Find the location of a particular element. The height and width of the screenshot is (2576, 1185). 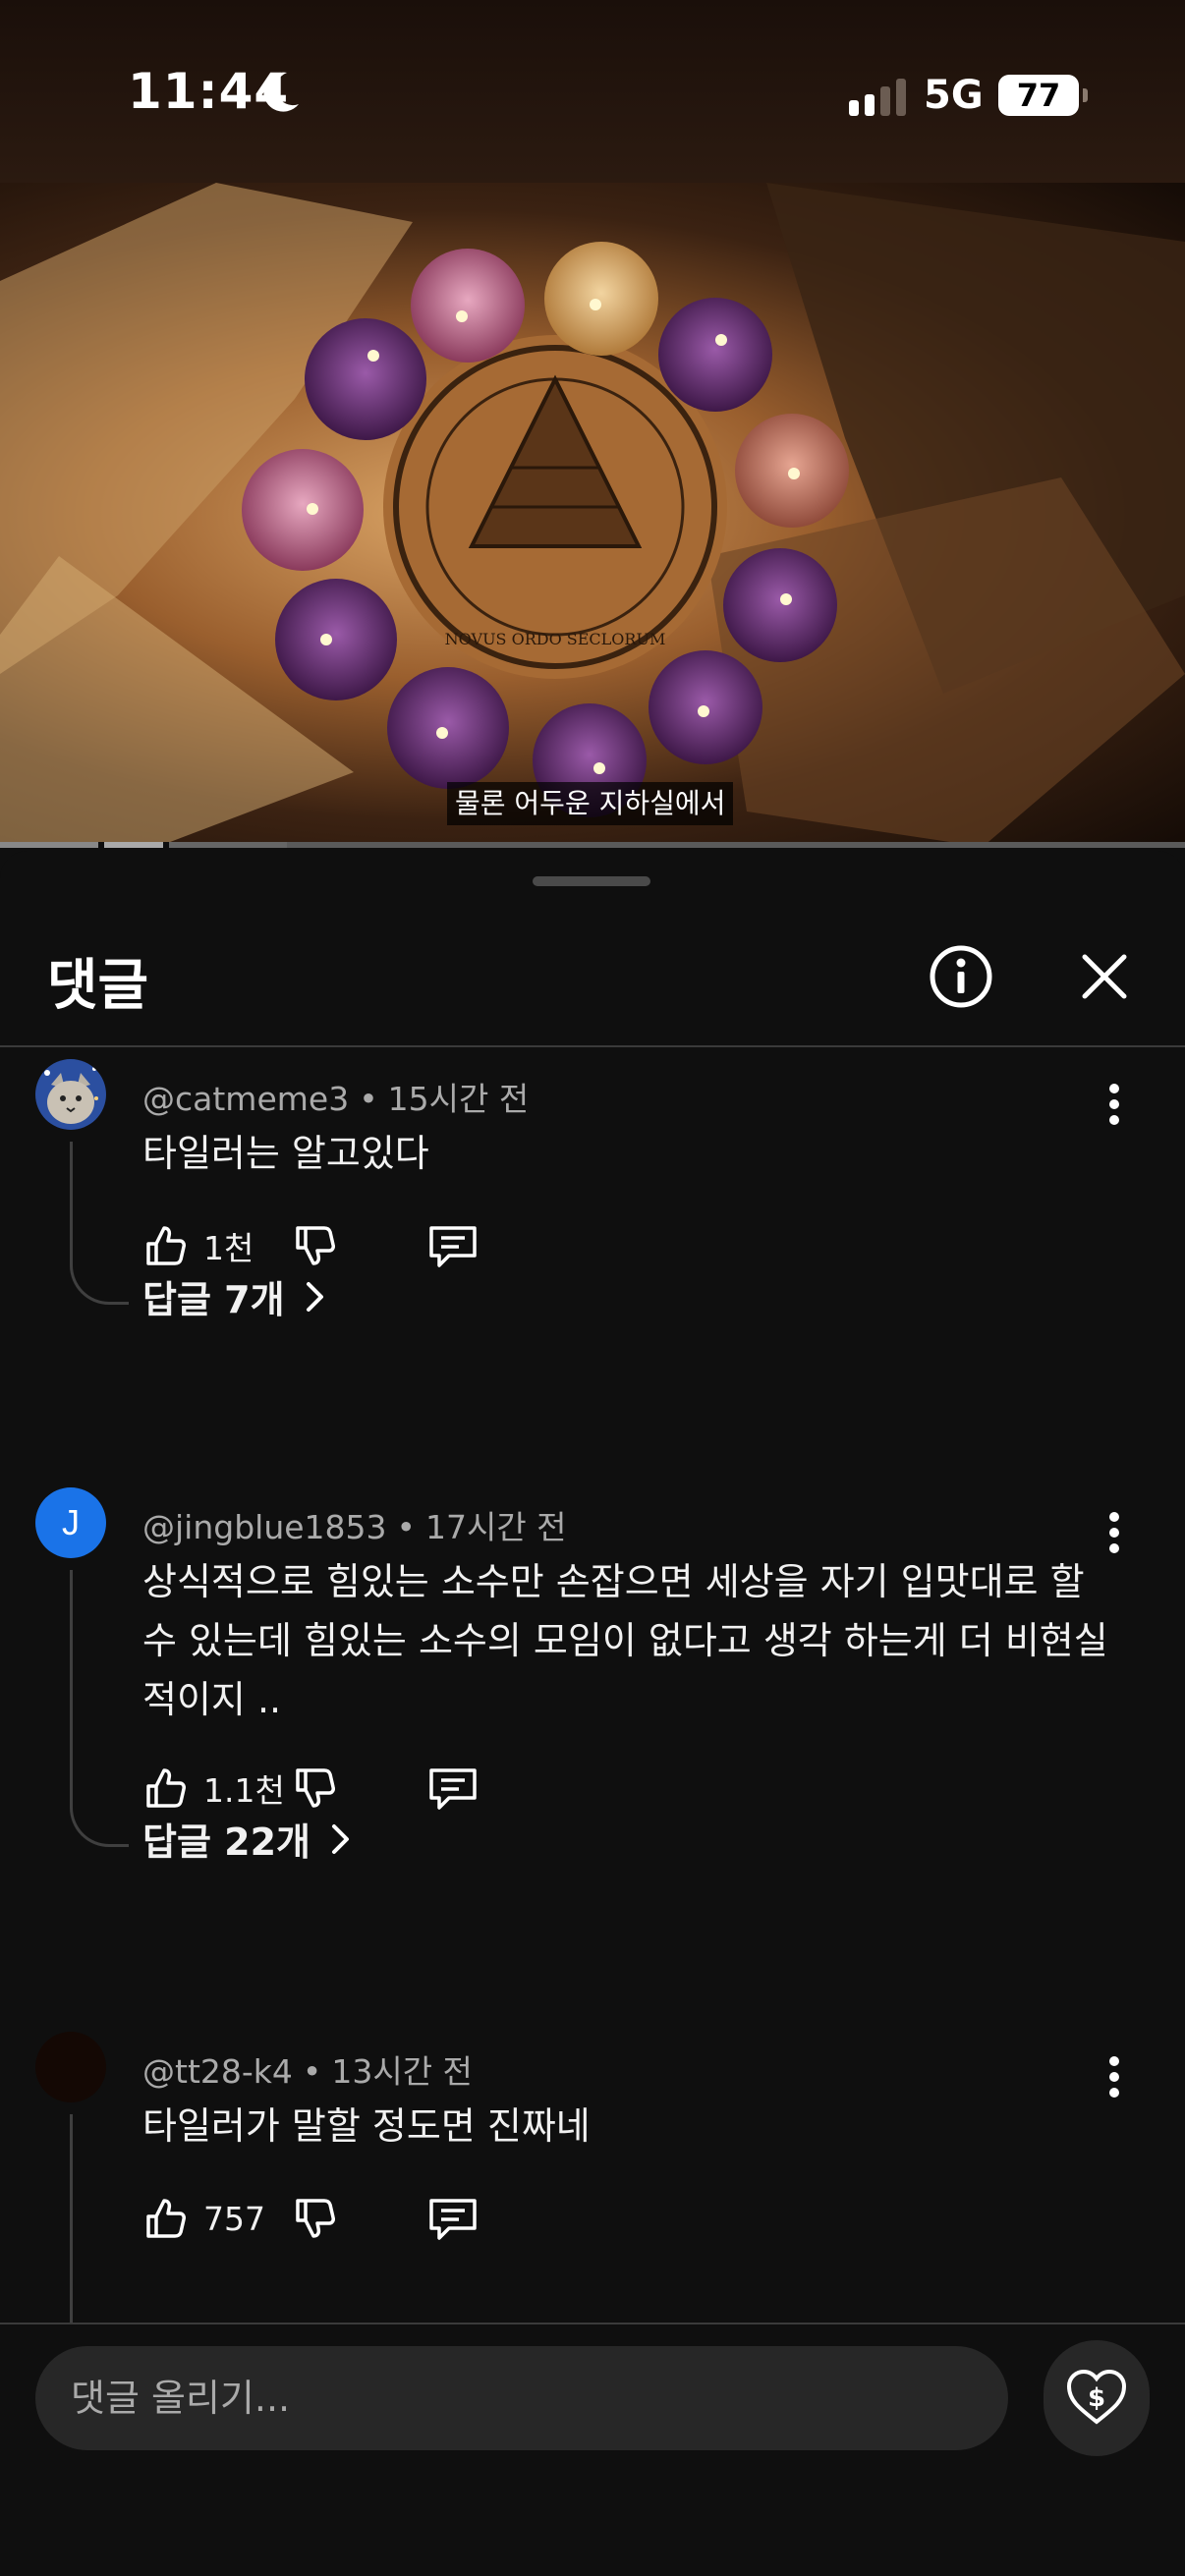

like-button: 757 is located at coordinates (217, 2218).